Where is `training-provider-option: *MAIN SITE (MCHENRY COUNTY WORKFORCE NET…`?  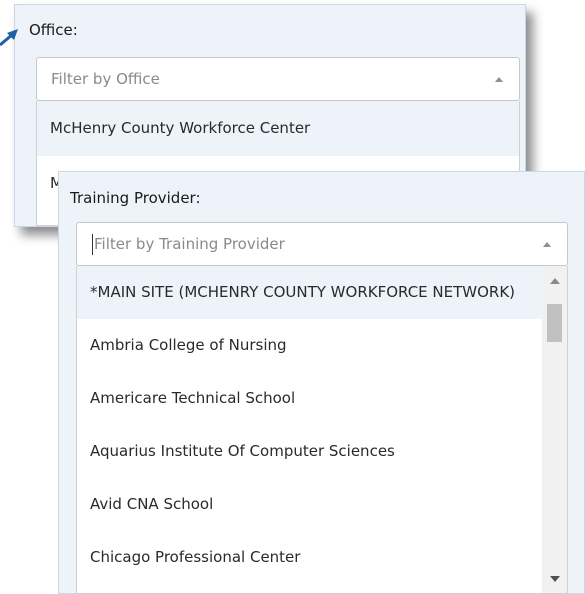 training-provider-option: *MAIN SITE (MCHENRY COUNTY WORKFORCE NET… is located at coordinates (310, 292).